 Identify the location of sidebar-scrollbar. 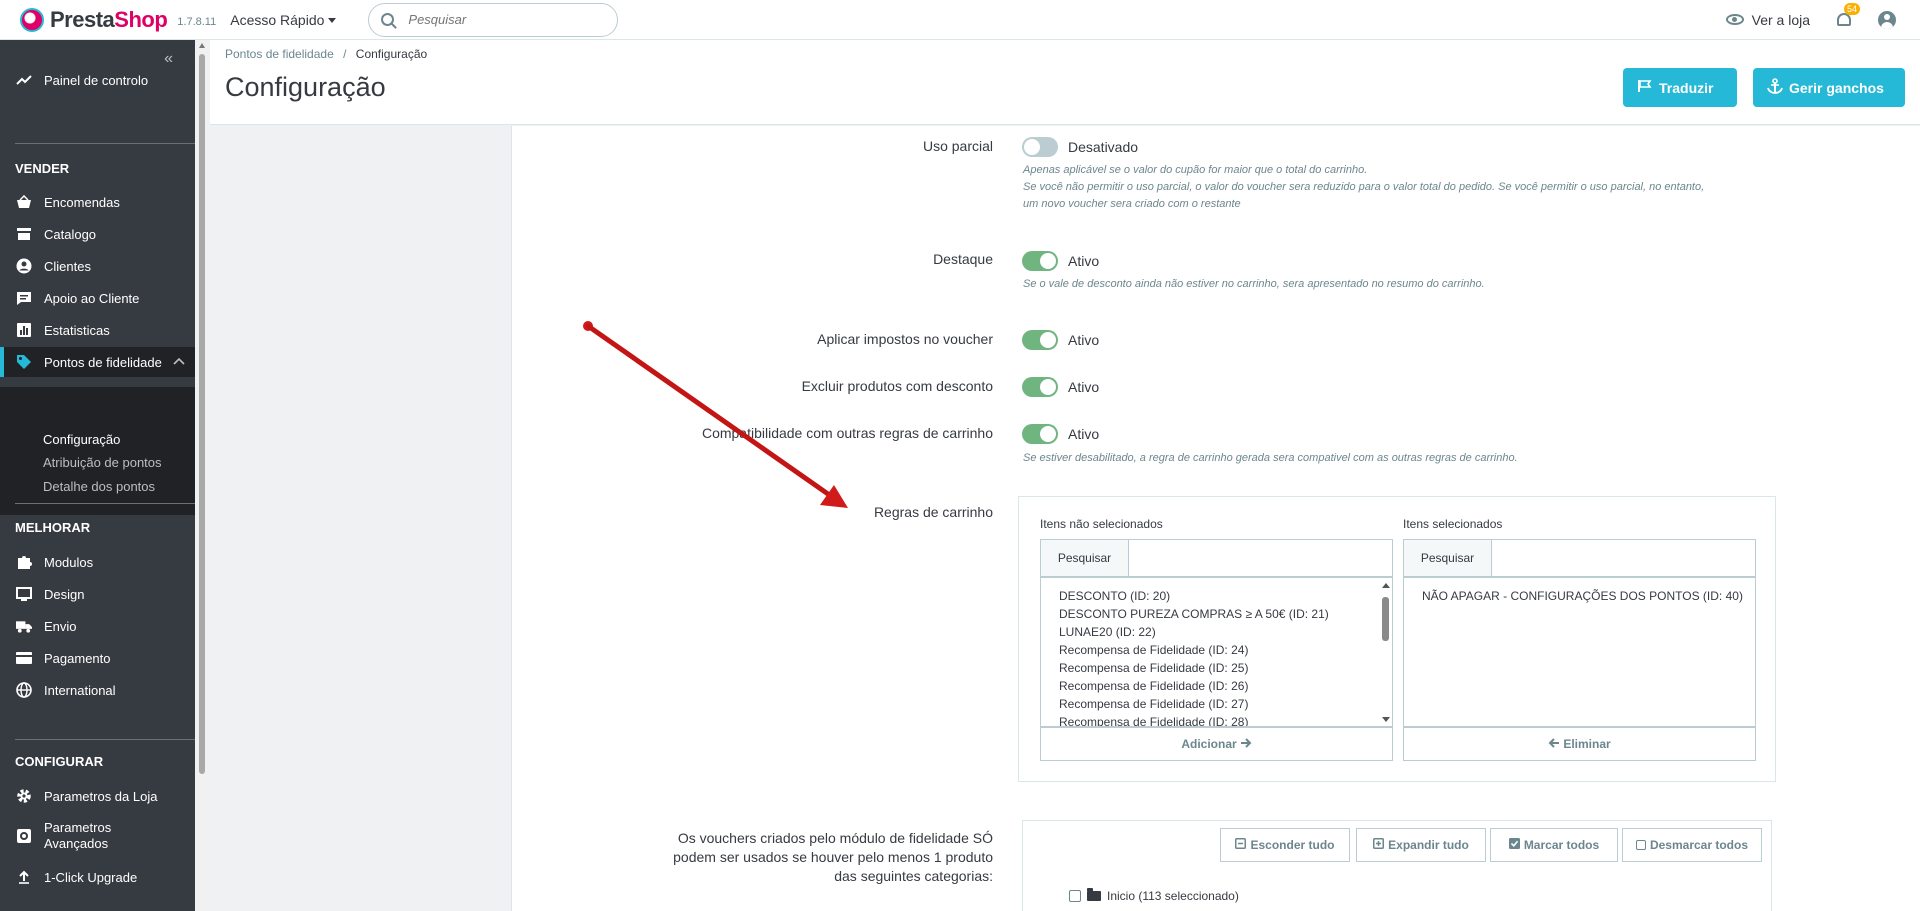
(202, 475).